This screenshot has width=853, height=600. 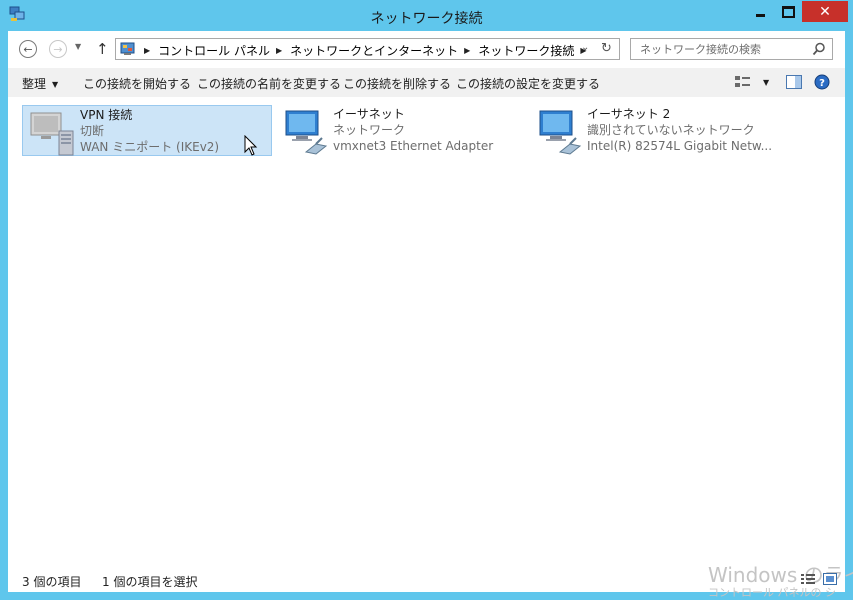 I want to click on close-icon: ✕, so click(x=825, y=11).